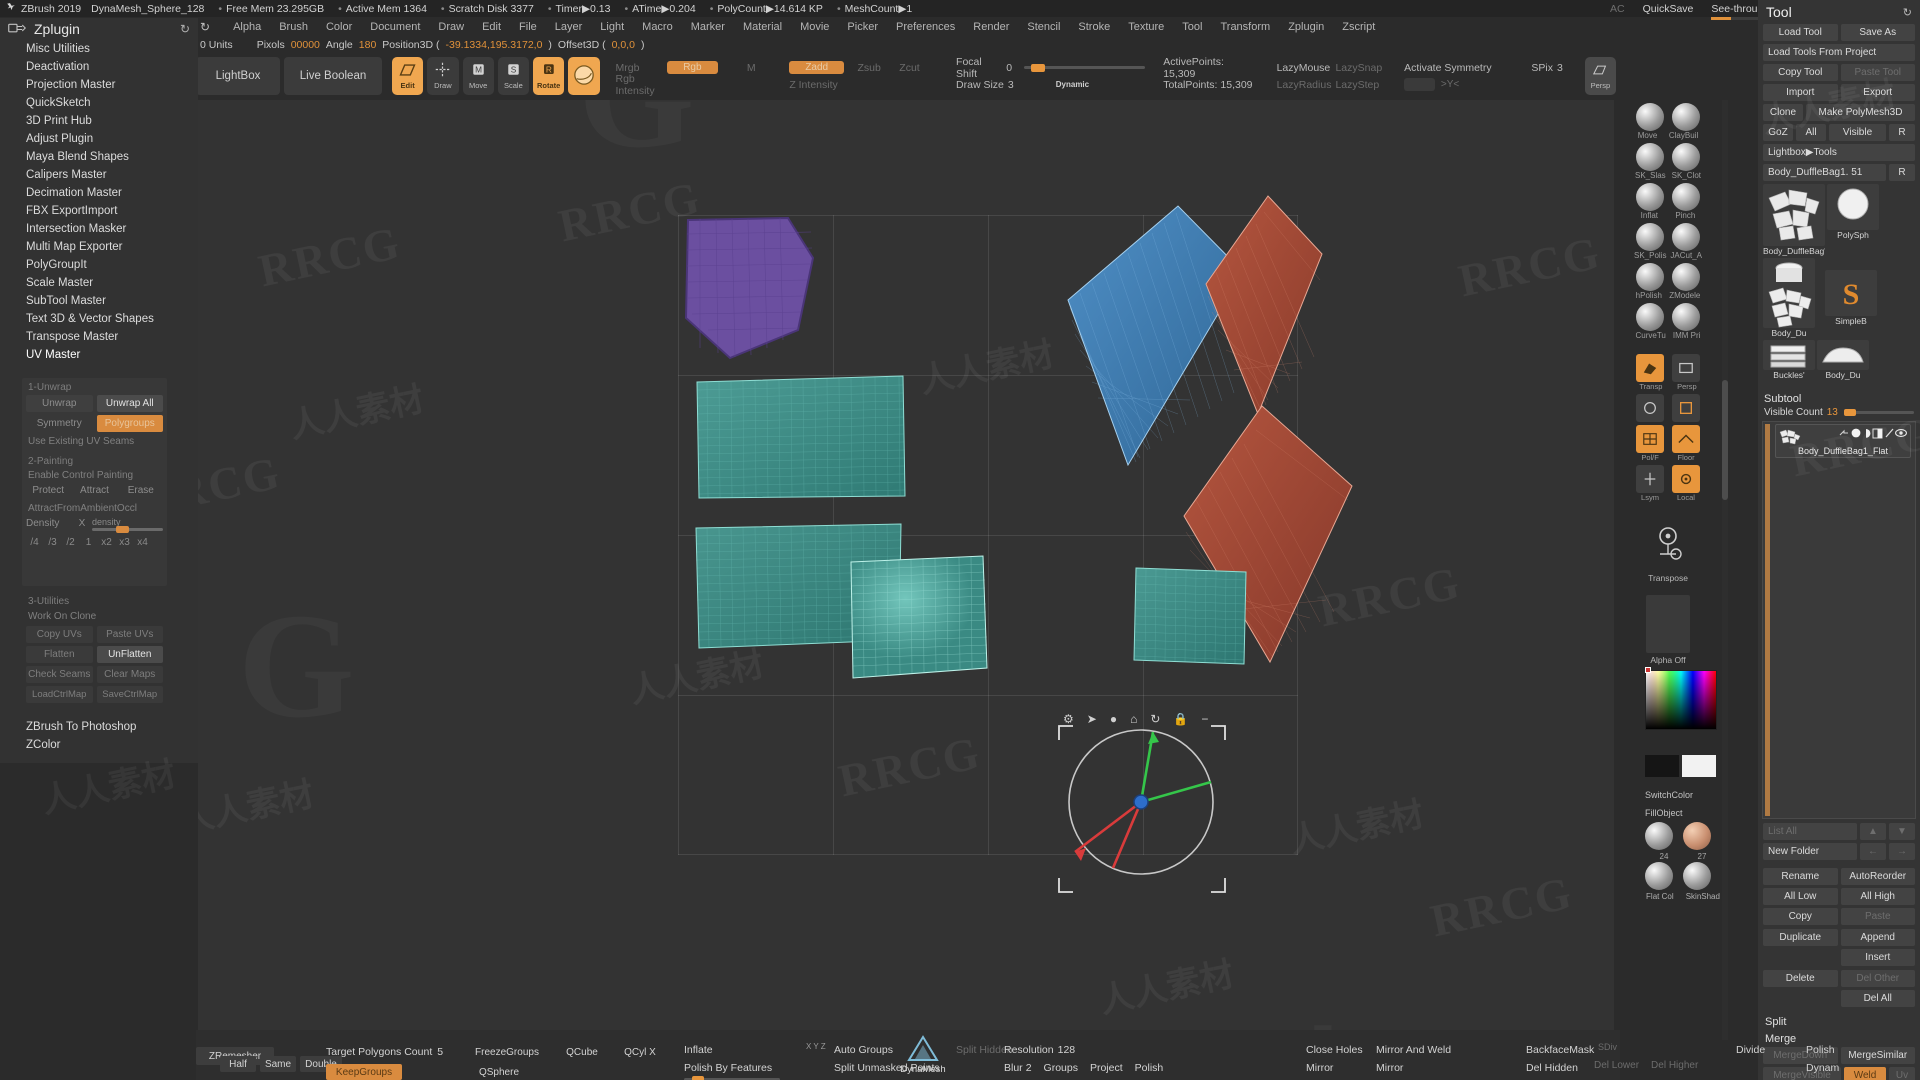 The width and height of the screenshot is (1920, 1080). Describe the element at coordinates (1668, 9) in the screenshot. I see `quicksave-button: QuickSave` at that location.